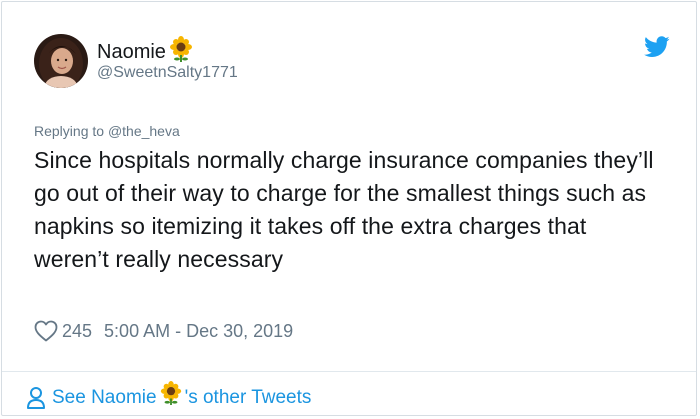  I want to click on see-other-tweets-link: See Naomie 's other Tweets, so click(168, 397).